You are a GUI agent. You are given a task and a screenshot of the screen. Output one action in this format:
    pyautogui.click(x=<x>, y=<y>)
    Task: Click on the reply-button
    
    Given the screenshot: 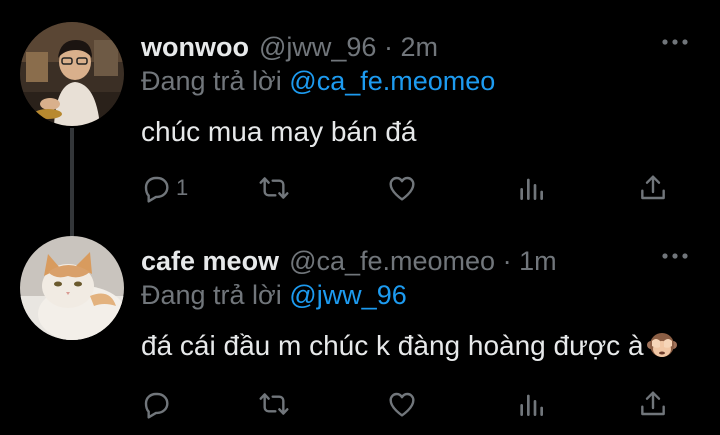 What is the action you would take?
    pyautogui.click(x=158, y=404)
    